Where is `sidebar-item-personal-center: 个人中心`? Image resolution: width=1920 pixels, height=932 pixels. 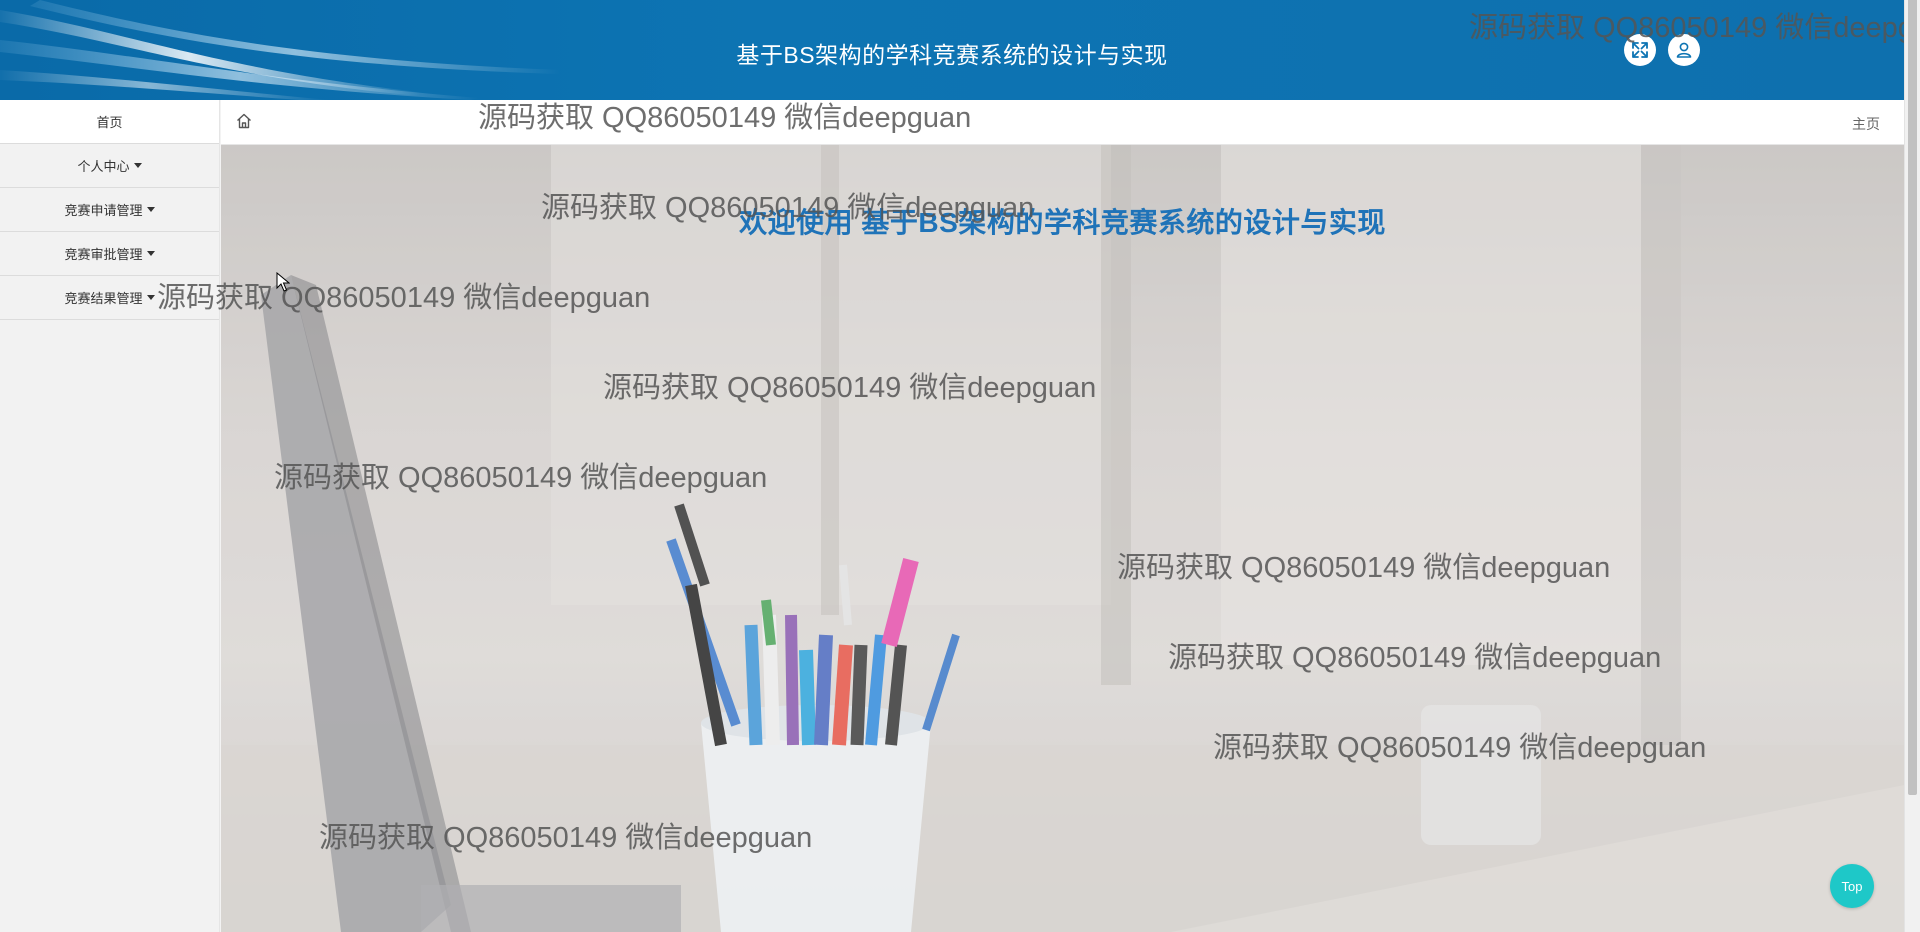
sidebar-item-personal-center: 个人中心 is located at coordinates (109, 166).